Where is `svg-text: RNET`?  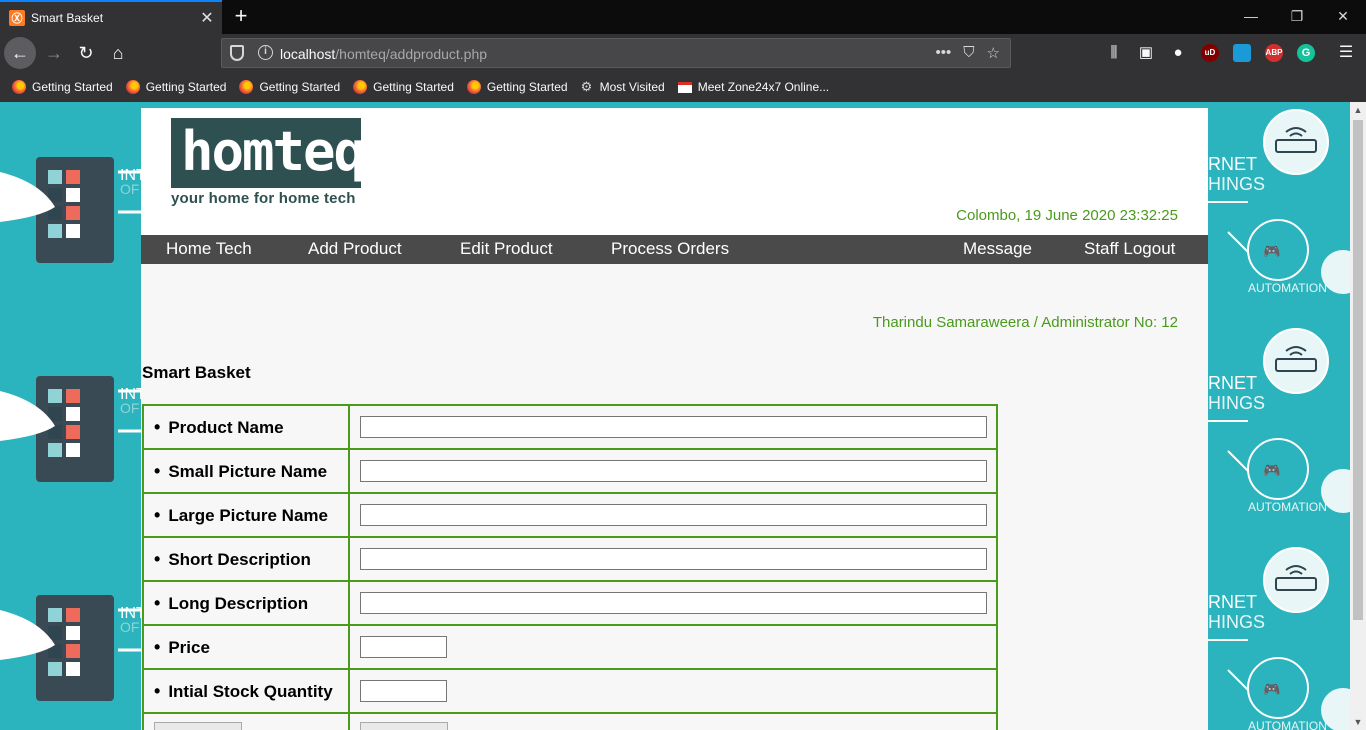 svg-text: RNET is located at coordinates (1232, 164).